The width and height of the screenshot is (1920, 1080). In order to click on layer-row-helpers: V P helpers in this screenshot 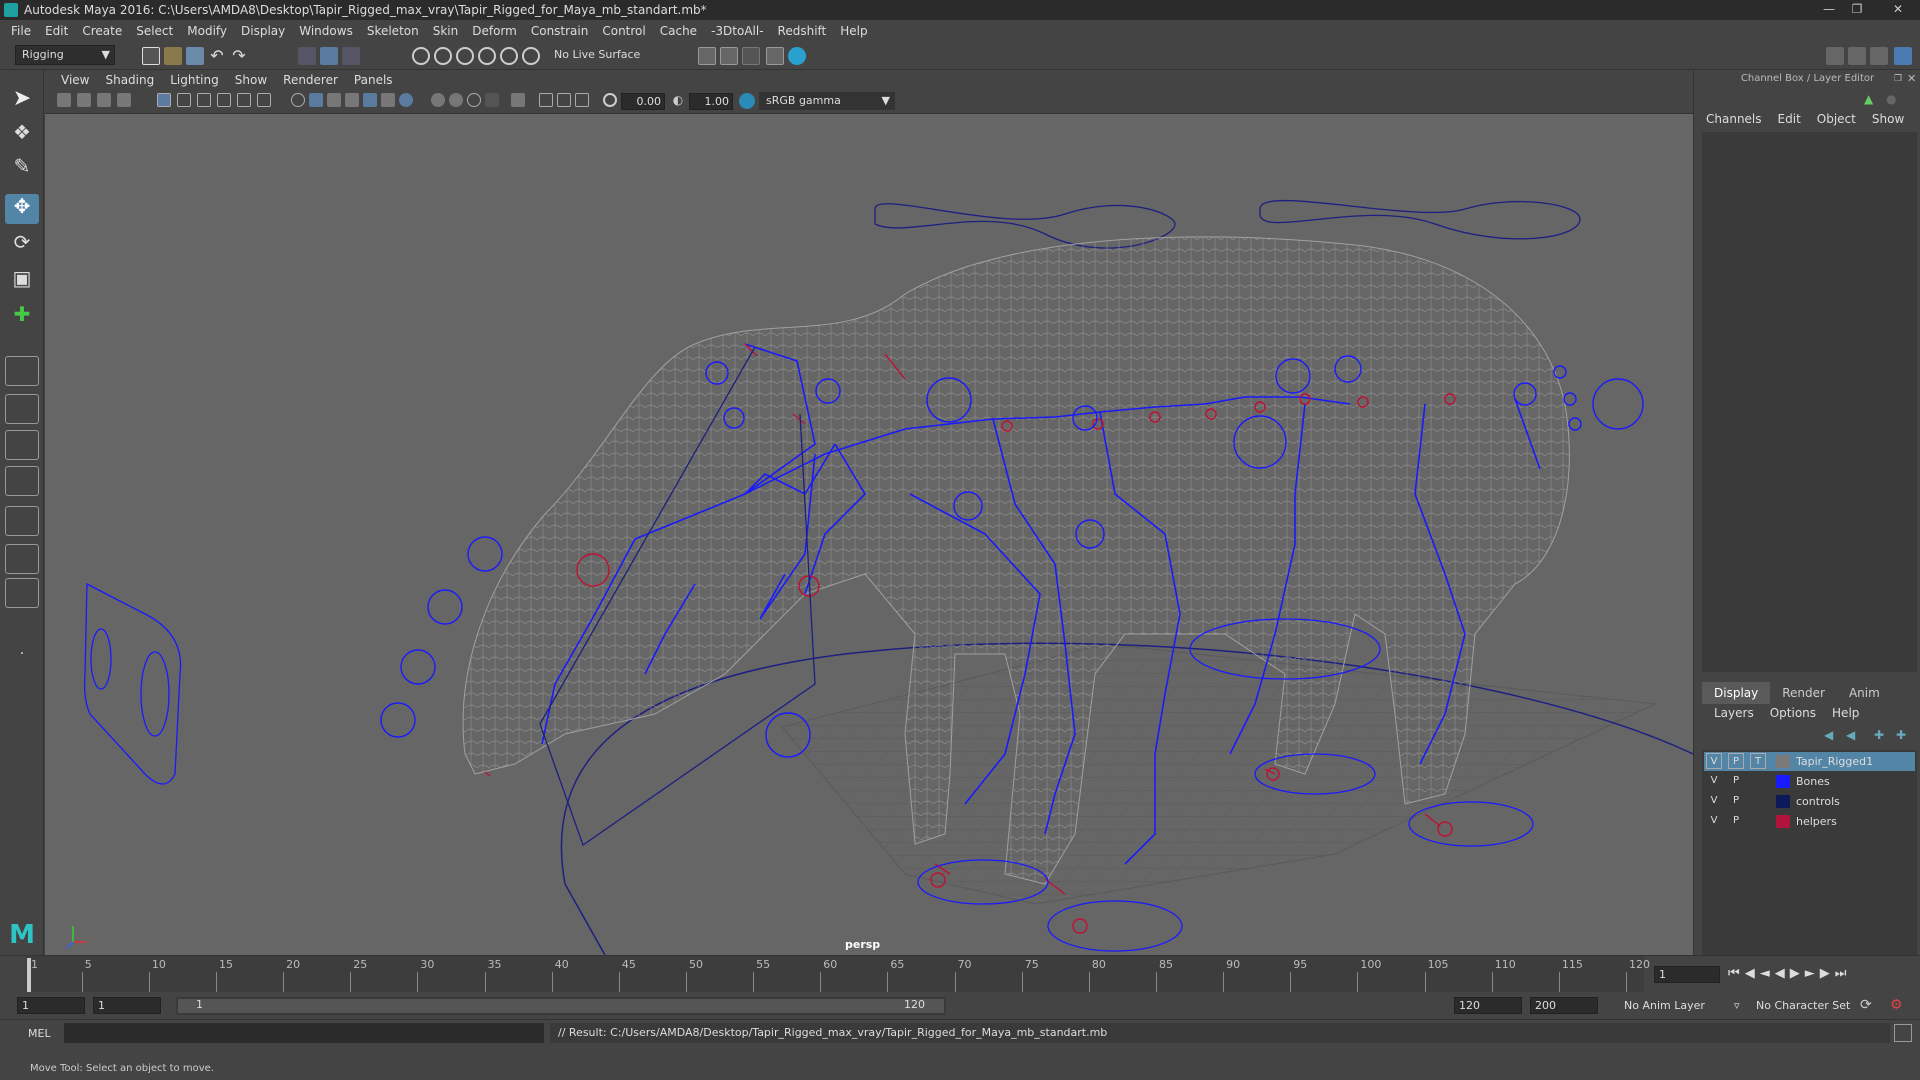, I will do `click(1809, 821)`.